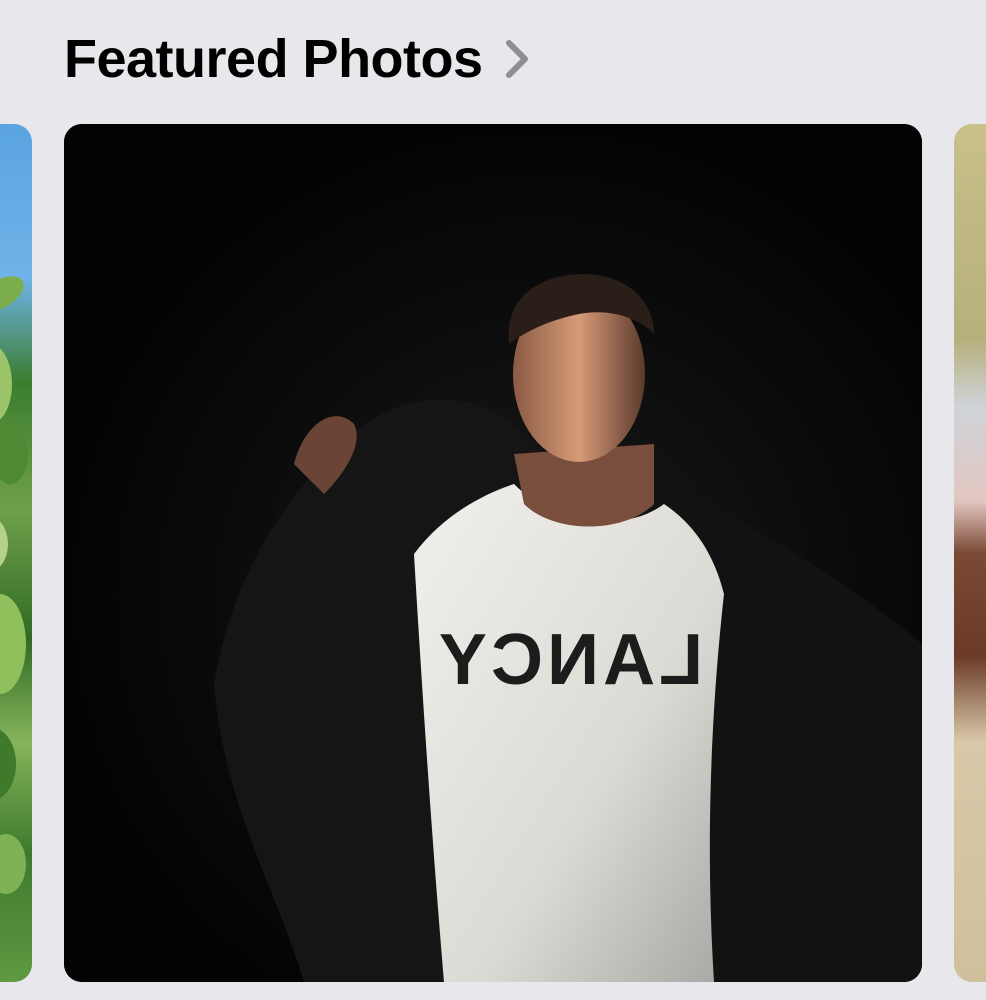 The height and width of the screenshot is (1000, 986). I want to click on featured-photo-card-next, so click(970, 553).